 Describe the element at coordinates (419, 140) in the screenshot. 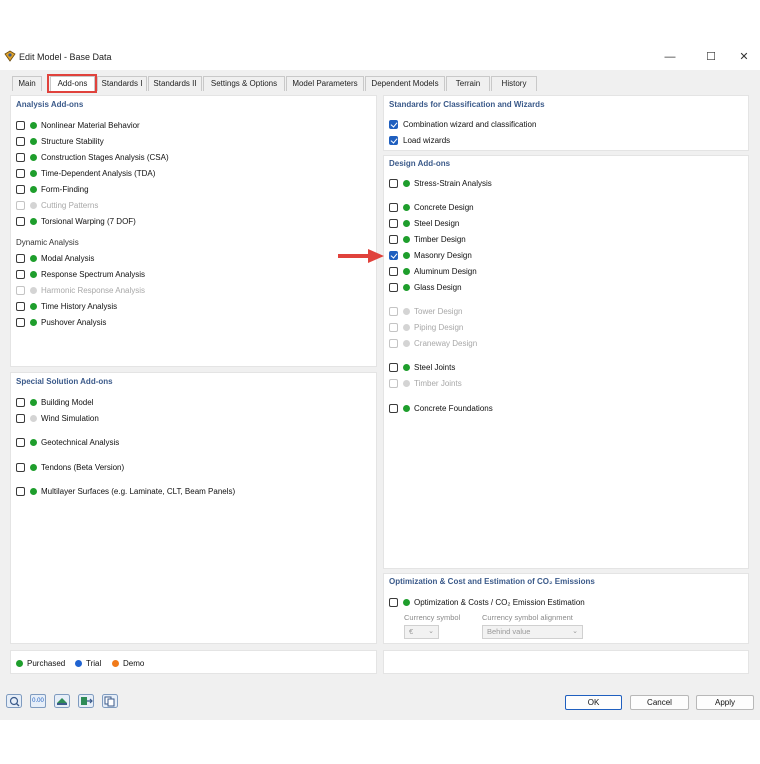

I see `addon-row: Load wizards` at that location.